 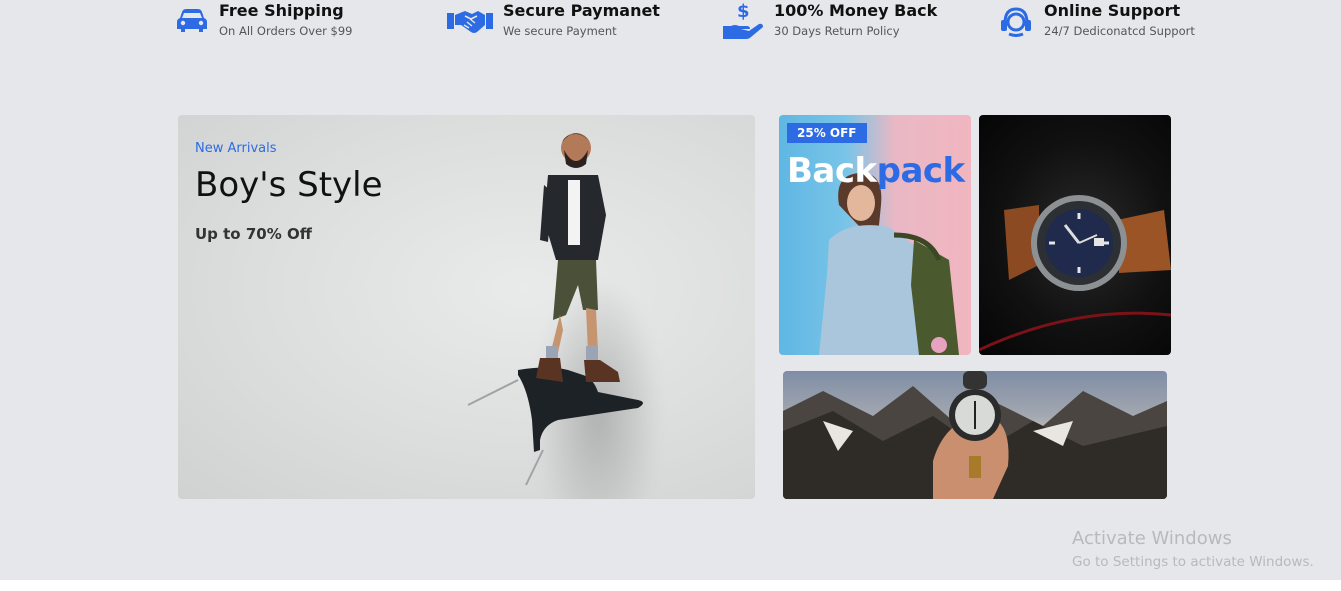 What do you see at coordinates (856, 10) in the screenshot?
I see `feature-title: 100% Money Back` at bounding box center [856, 10].